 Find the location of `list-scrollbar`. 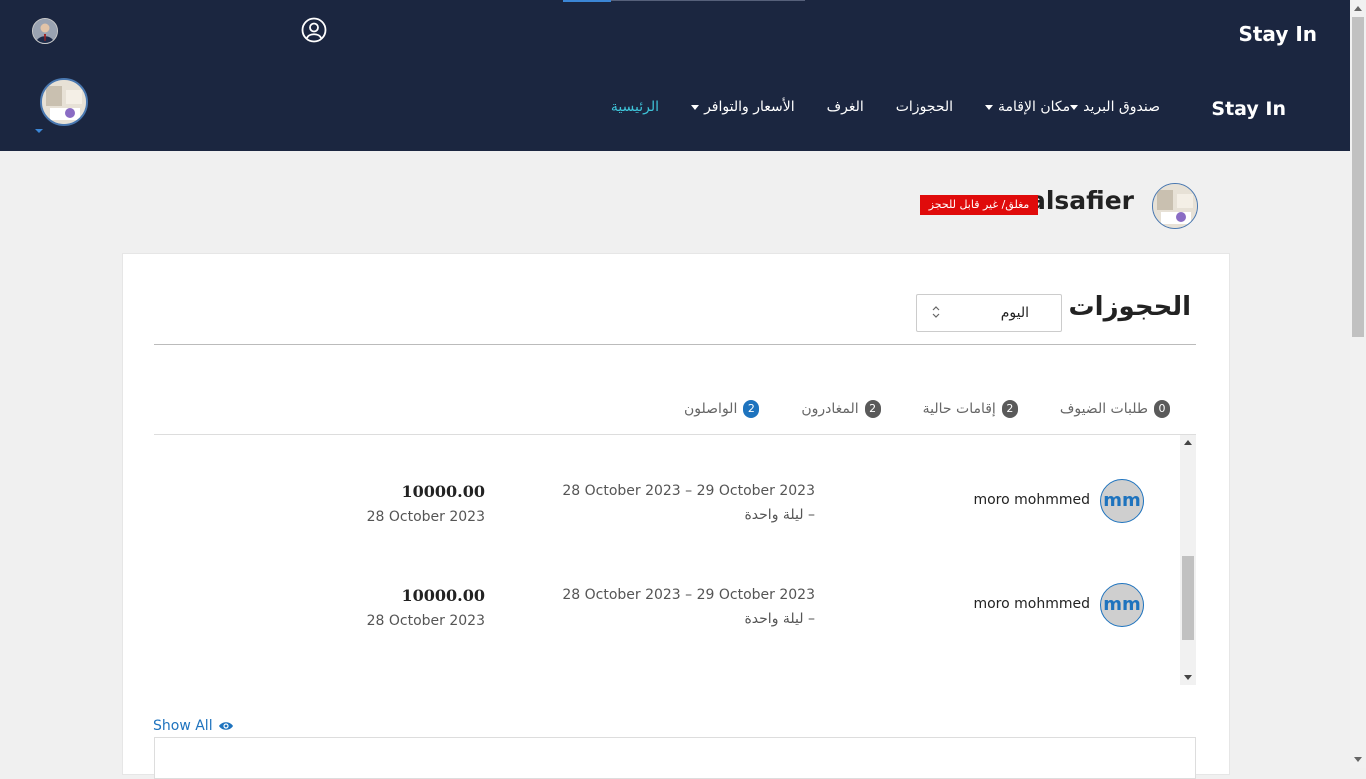

list-scrollbar is located at coordinates (1188, 560).